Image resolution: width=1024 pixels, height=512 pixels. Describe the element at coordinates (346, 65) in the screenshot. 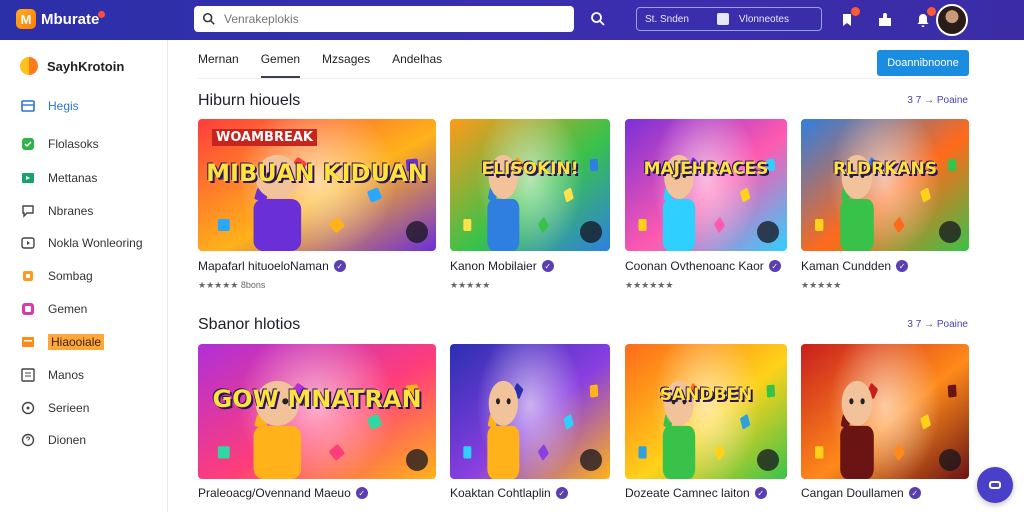

I see `tab-mzsages: Mzsages` at that location.